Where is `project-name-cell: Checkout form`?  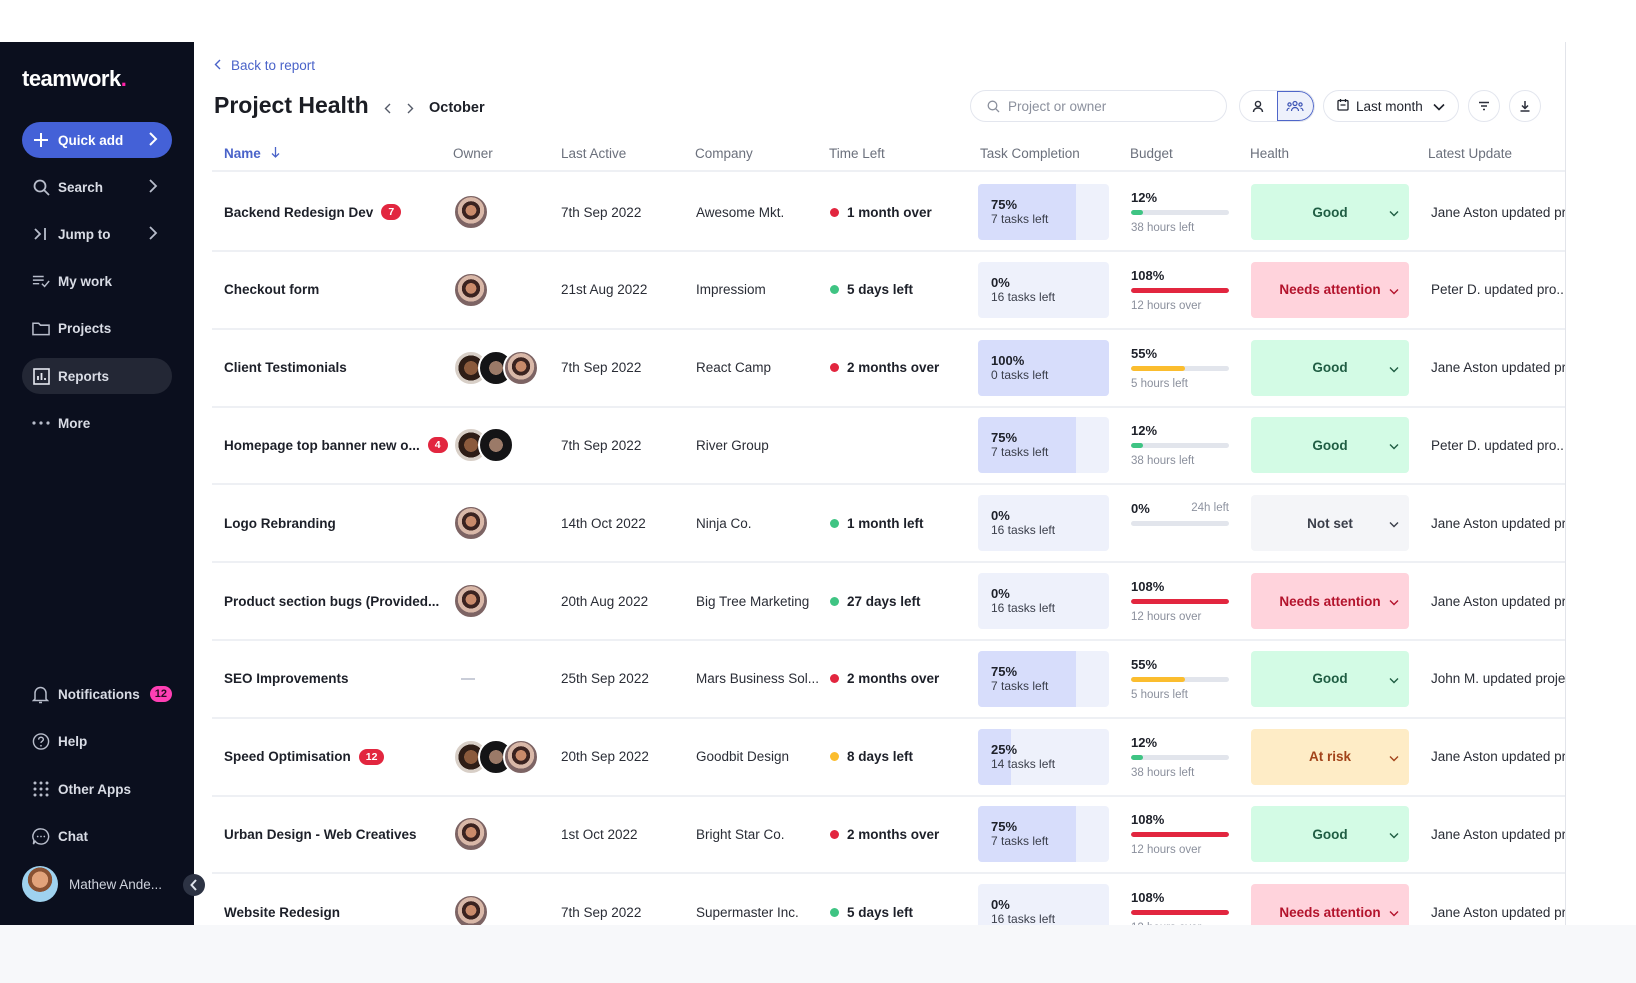
project-name-cell: Checkout form is located at coordinates (271, 290).